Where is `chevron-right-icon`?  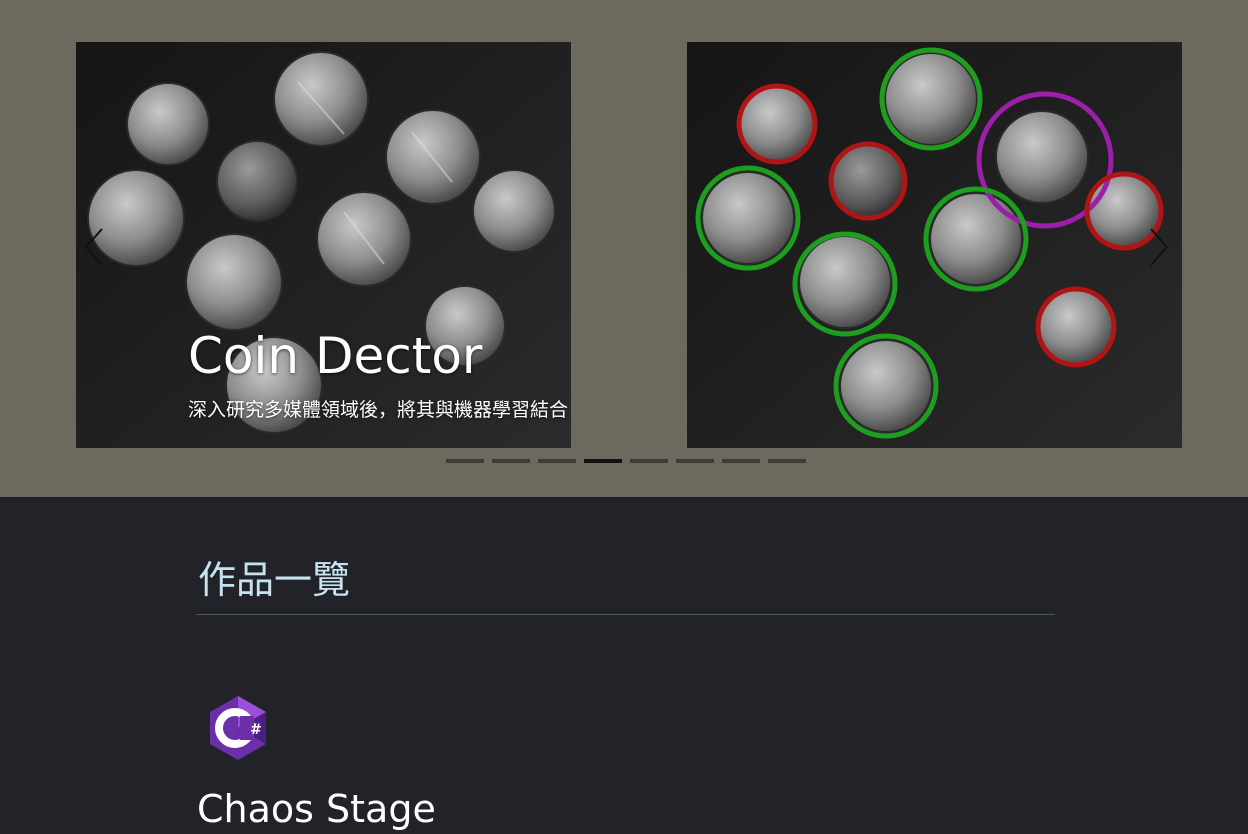 chevron-right-icon is located at coordinates (1159, 247).